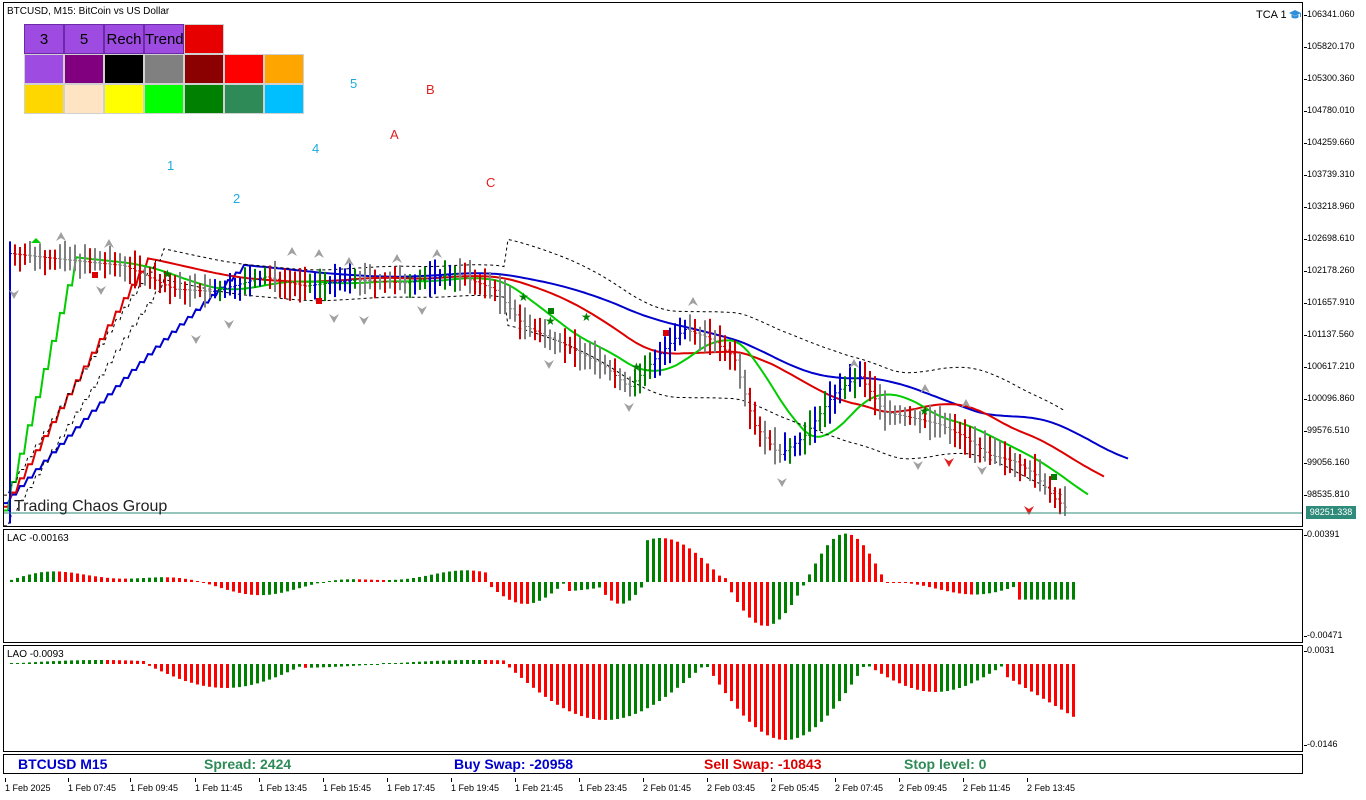  I want to click on lac-indicator-pane: LAC -0.00163, so click(653, 586).